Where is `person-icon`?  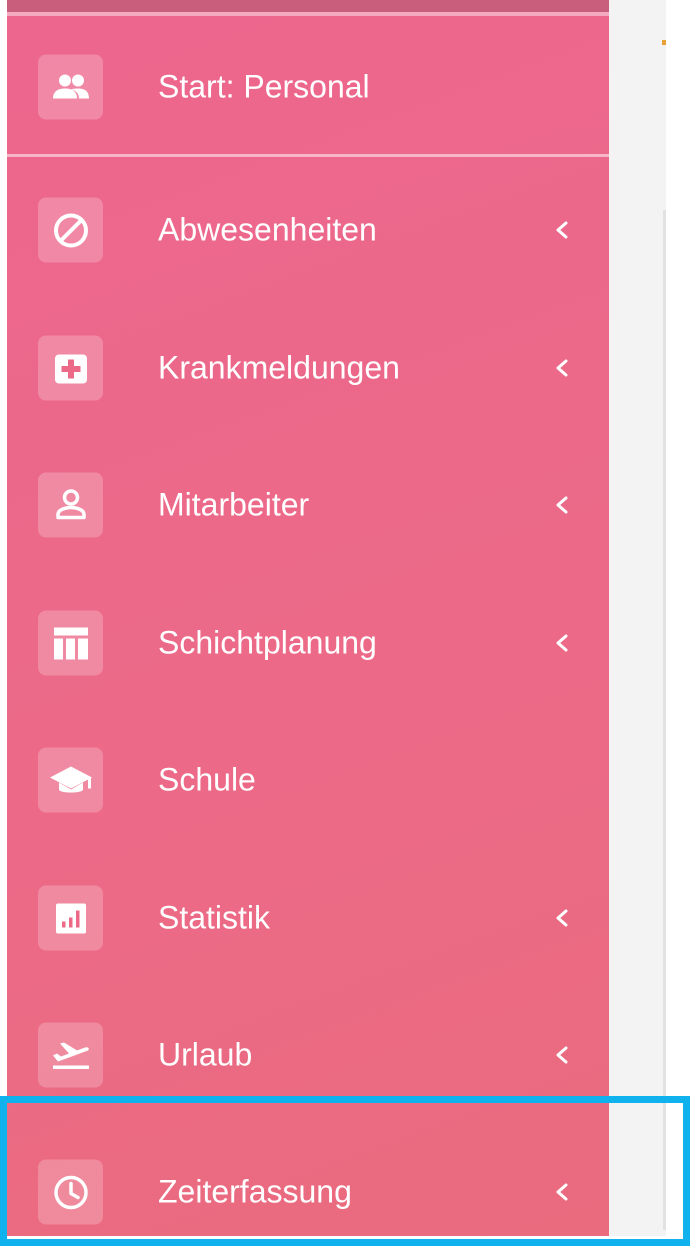
person-icon is located at coordinates (70, 505).